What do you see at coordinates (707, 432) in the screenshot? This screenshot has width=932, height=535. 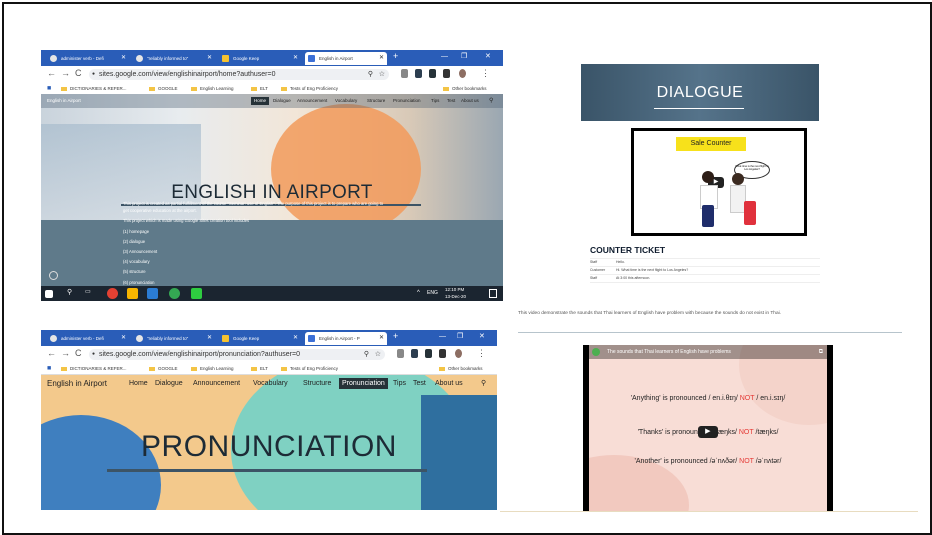 I see `play-button-icon: ▶` at bounding box center [707, 432].